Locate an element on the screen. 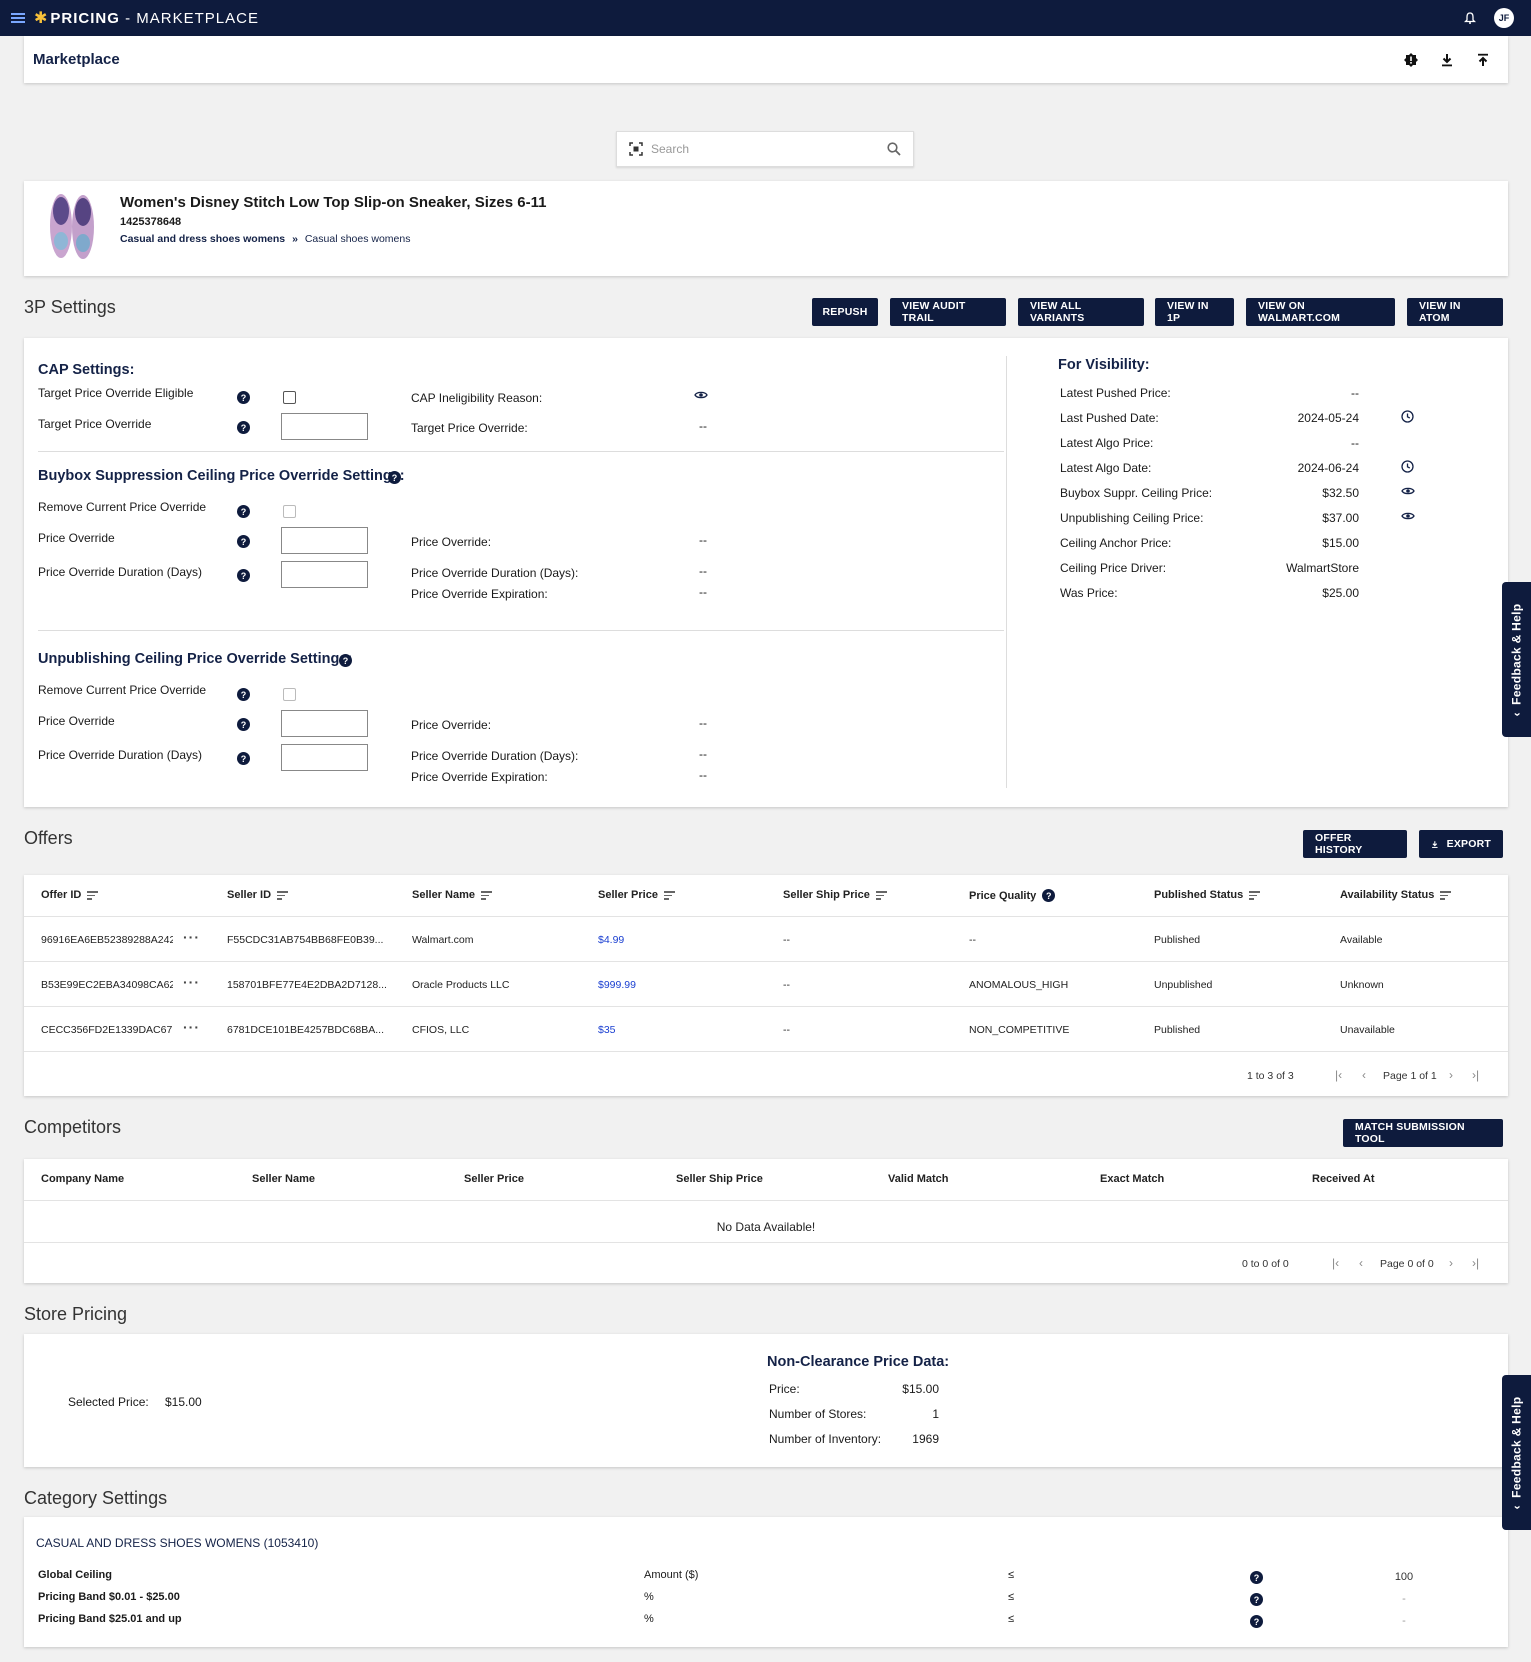  hamburger-menu-icon is located at coordinates (18, 18).